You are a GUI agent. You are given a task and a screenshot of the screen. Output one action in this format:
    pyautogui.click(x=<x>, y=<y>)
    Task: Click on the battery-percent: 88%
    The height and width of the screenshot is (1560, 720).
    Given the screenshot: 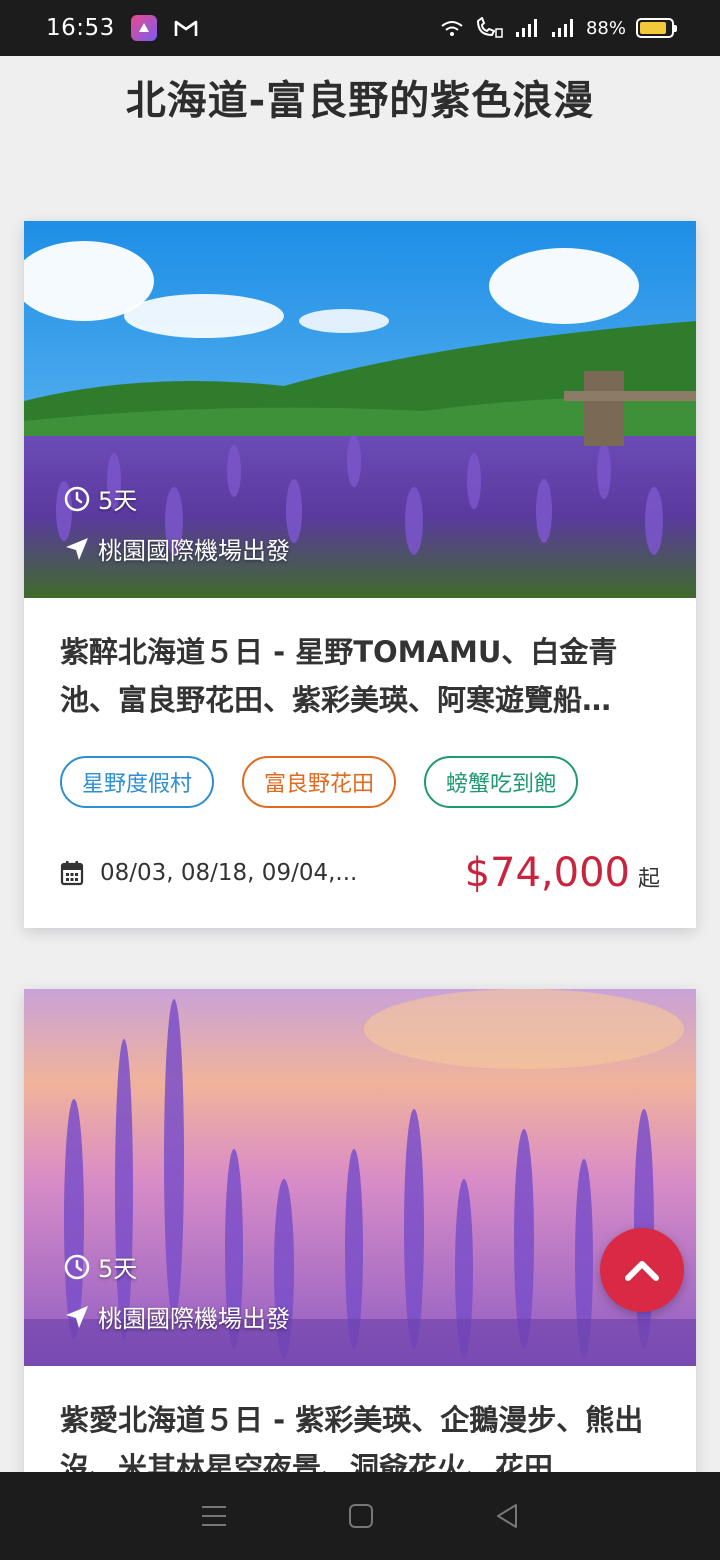 What is the action you would take?
    pyautogui.click(x=605, y=28)
    